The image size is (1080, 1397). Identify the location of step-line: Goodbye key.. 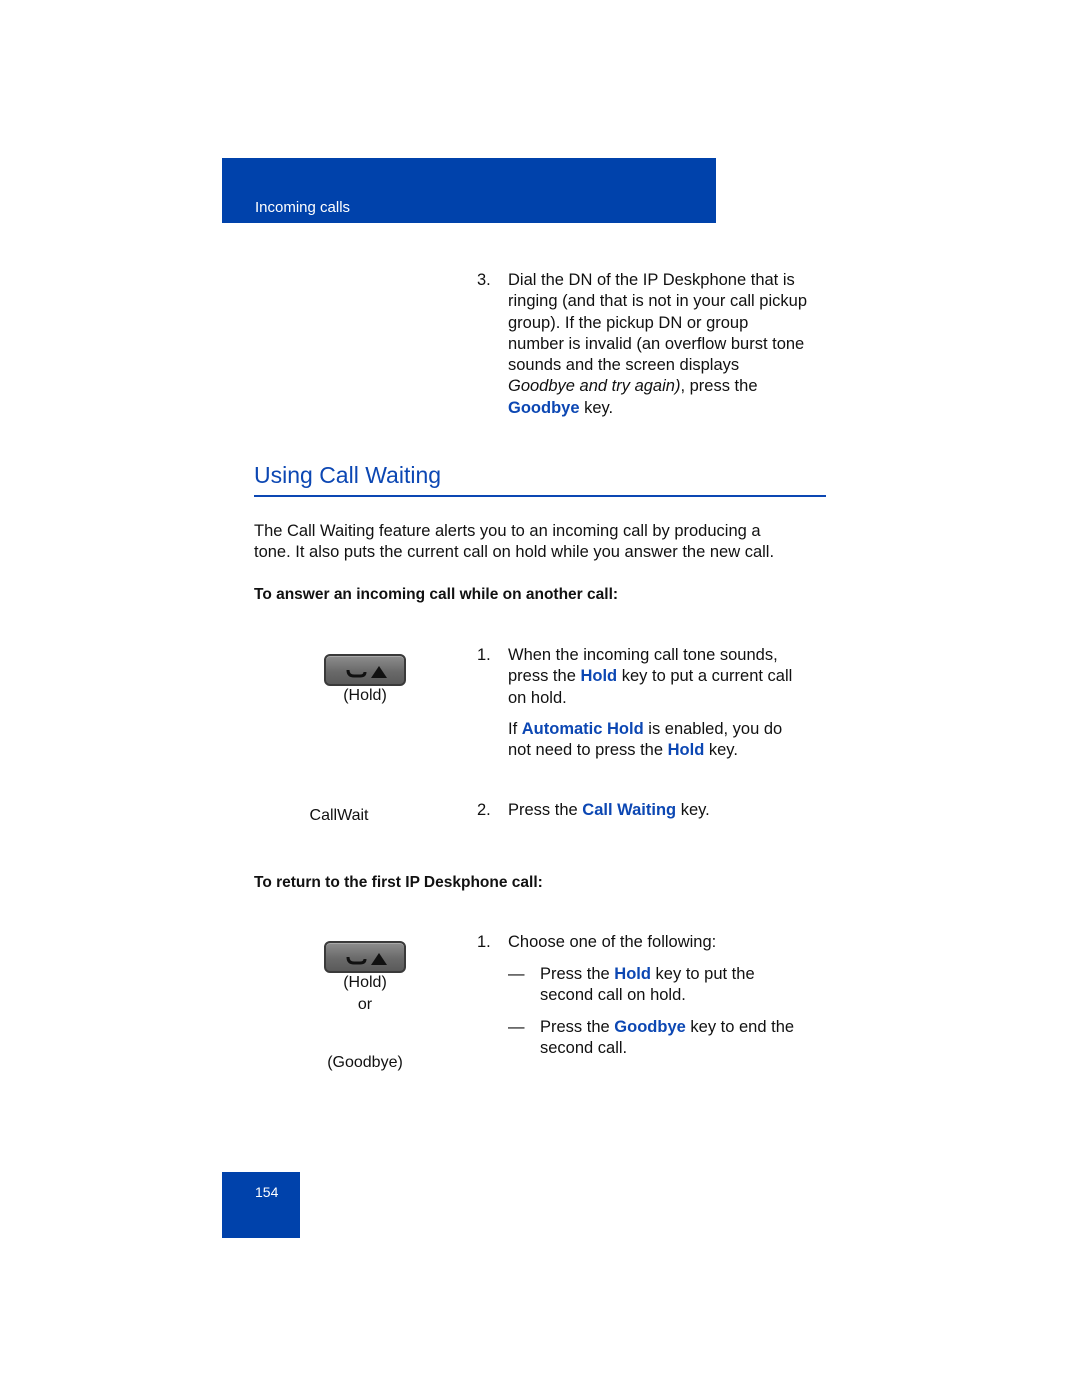
(668, 408).